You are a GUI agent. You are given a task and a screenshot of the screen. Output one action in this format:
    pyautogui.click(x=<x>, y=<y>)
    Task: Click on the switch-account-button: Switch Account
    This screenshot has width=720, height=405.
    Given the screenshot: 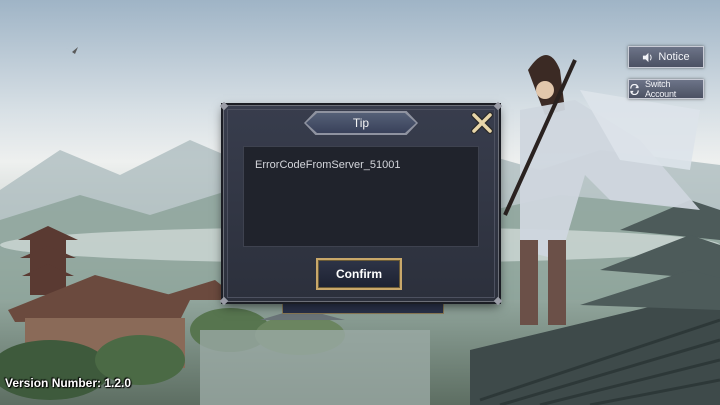 What is the action you would take?
    pyautogui.click(x=666, y=89)
    